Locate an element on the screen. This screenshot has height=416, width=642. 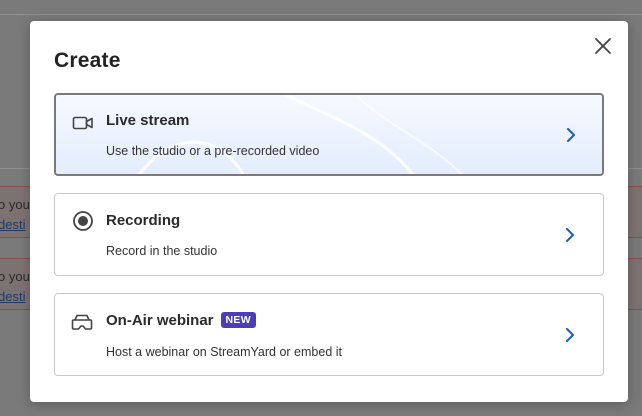
option-description: Use the studio or a pre-recorded video is located at coordinates (213, 151).